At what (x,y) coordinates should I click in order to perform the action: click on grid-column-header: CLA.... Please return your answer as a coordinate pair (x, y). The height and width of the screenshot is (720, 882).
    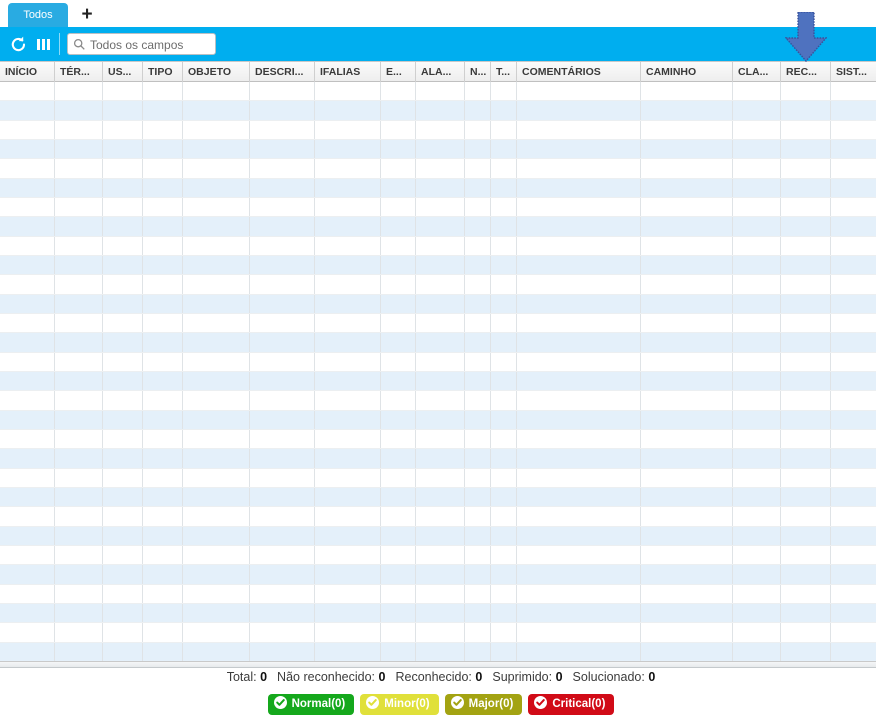
    Looking at the image, I should click on (757, 72).